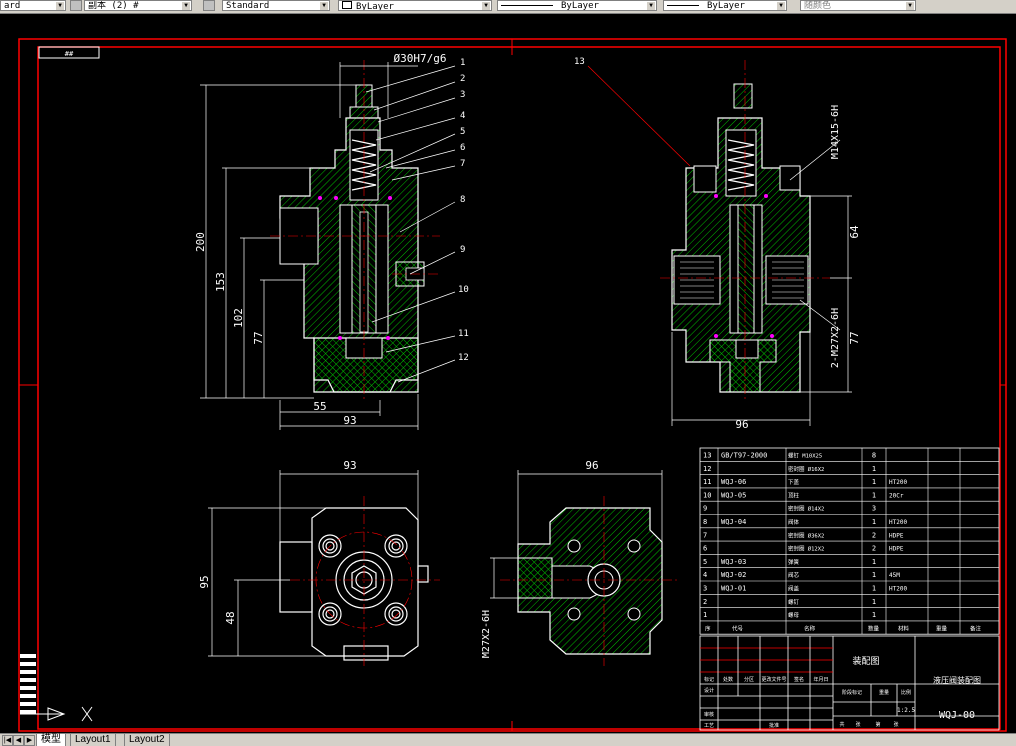 The height and width of the screenshot is (746, 1016). I want to click on scale-value: 1:2.5, so click(906, 710).